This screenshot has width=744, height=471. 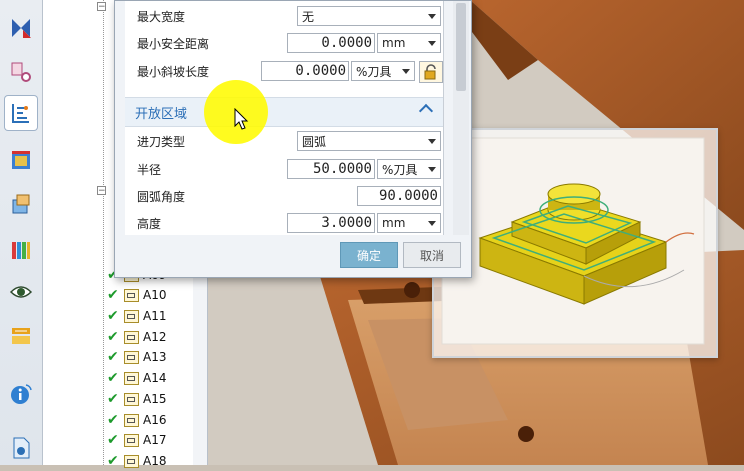 I want to click on tree-item-label: A13, so click(x=155, y=357).